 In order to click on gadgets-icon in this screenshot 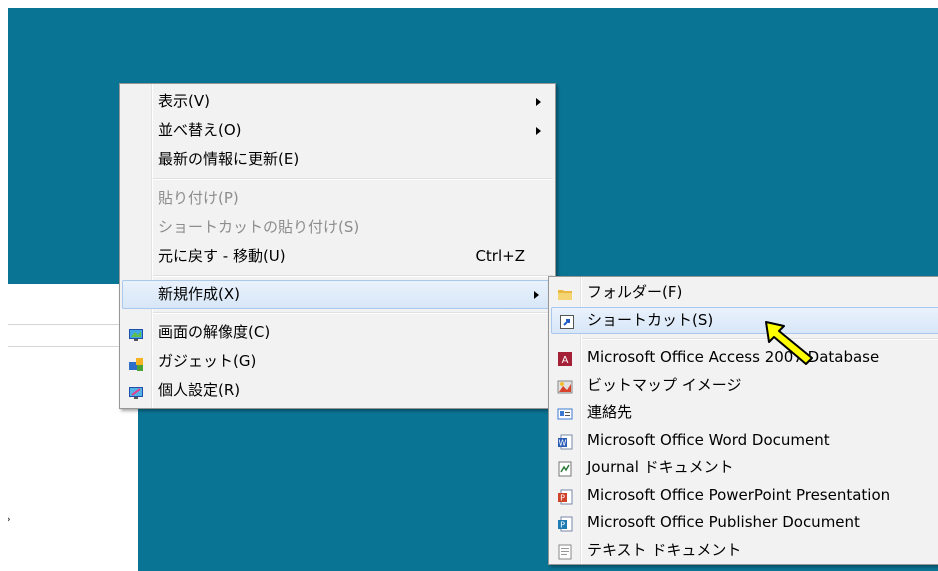, I will do `click(136, 362)`.